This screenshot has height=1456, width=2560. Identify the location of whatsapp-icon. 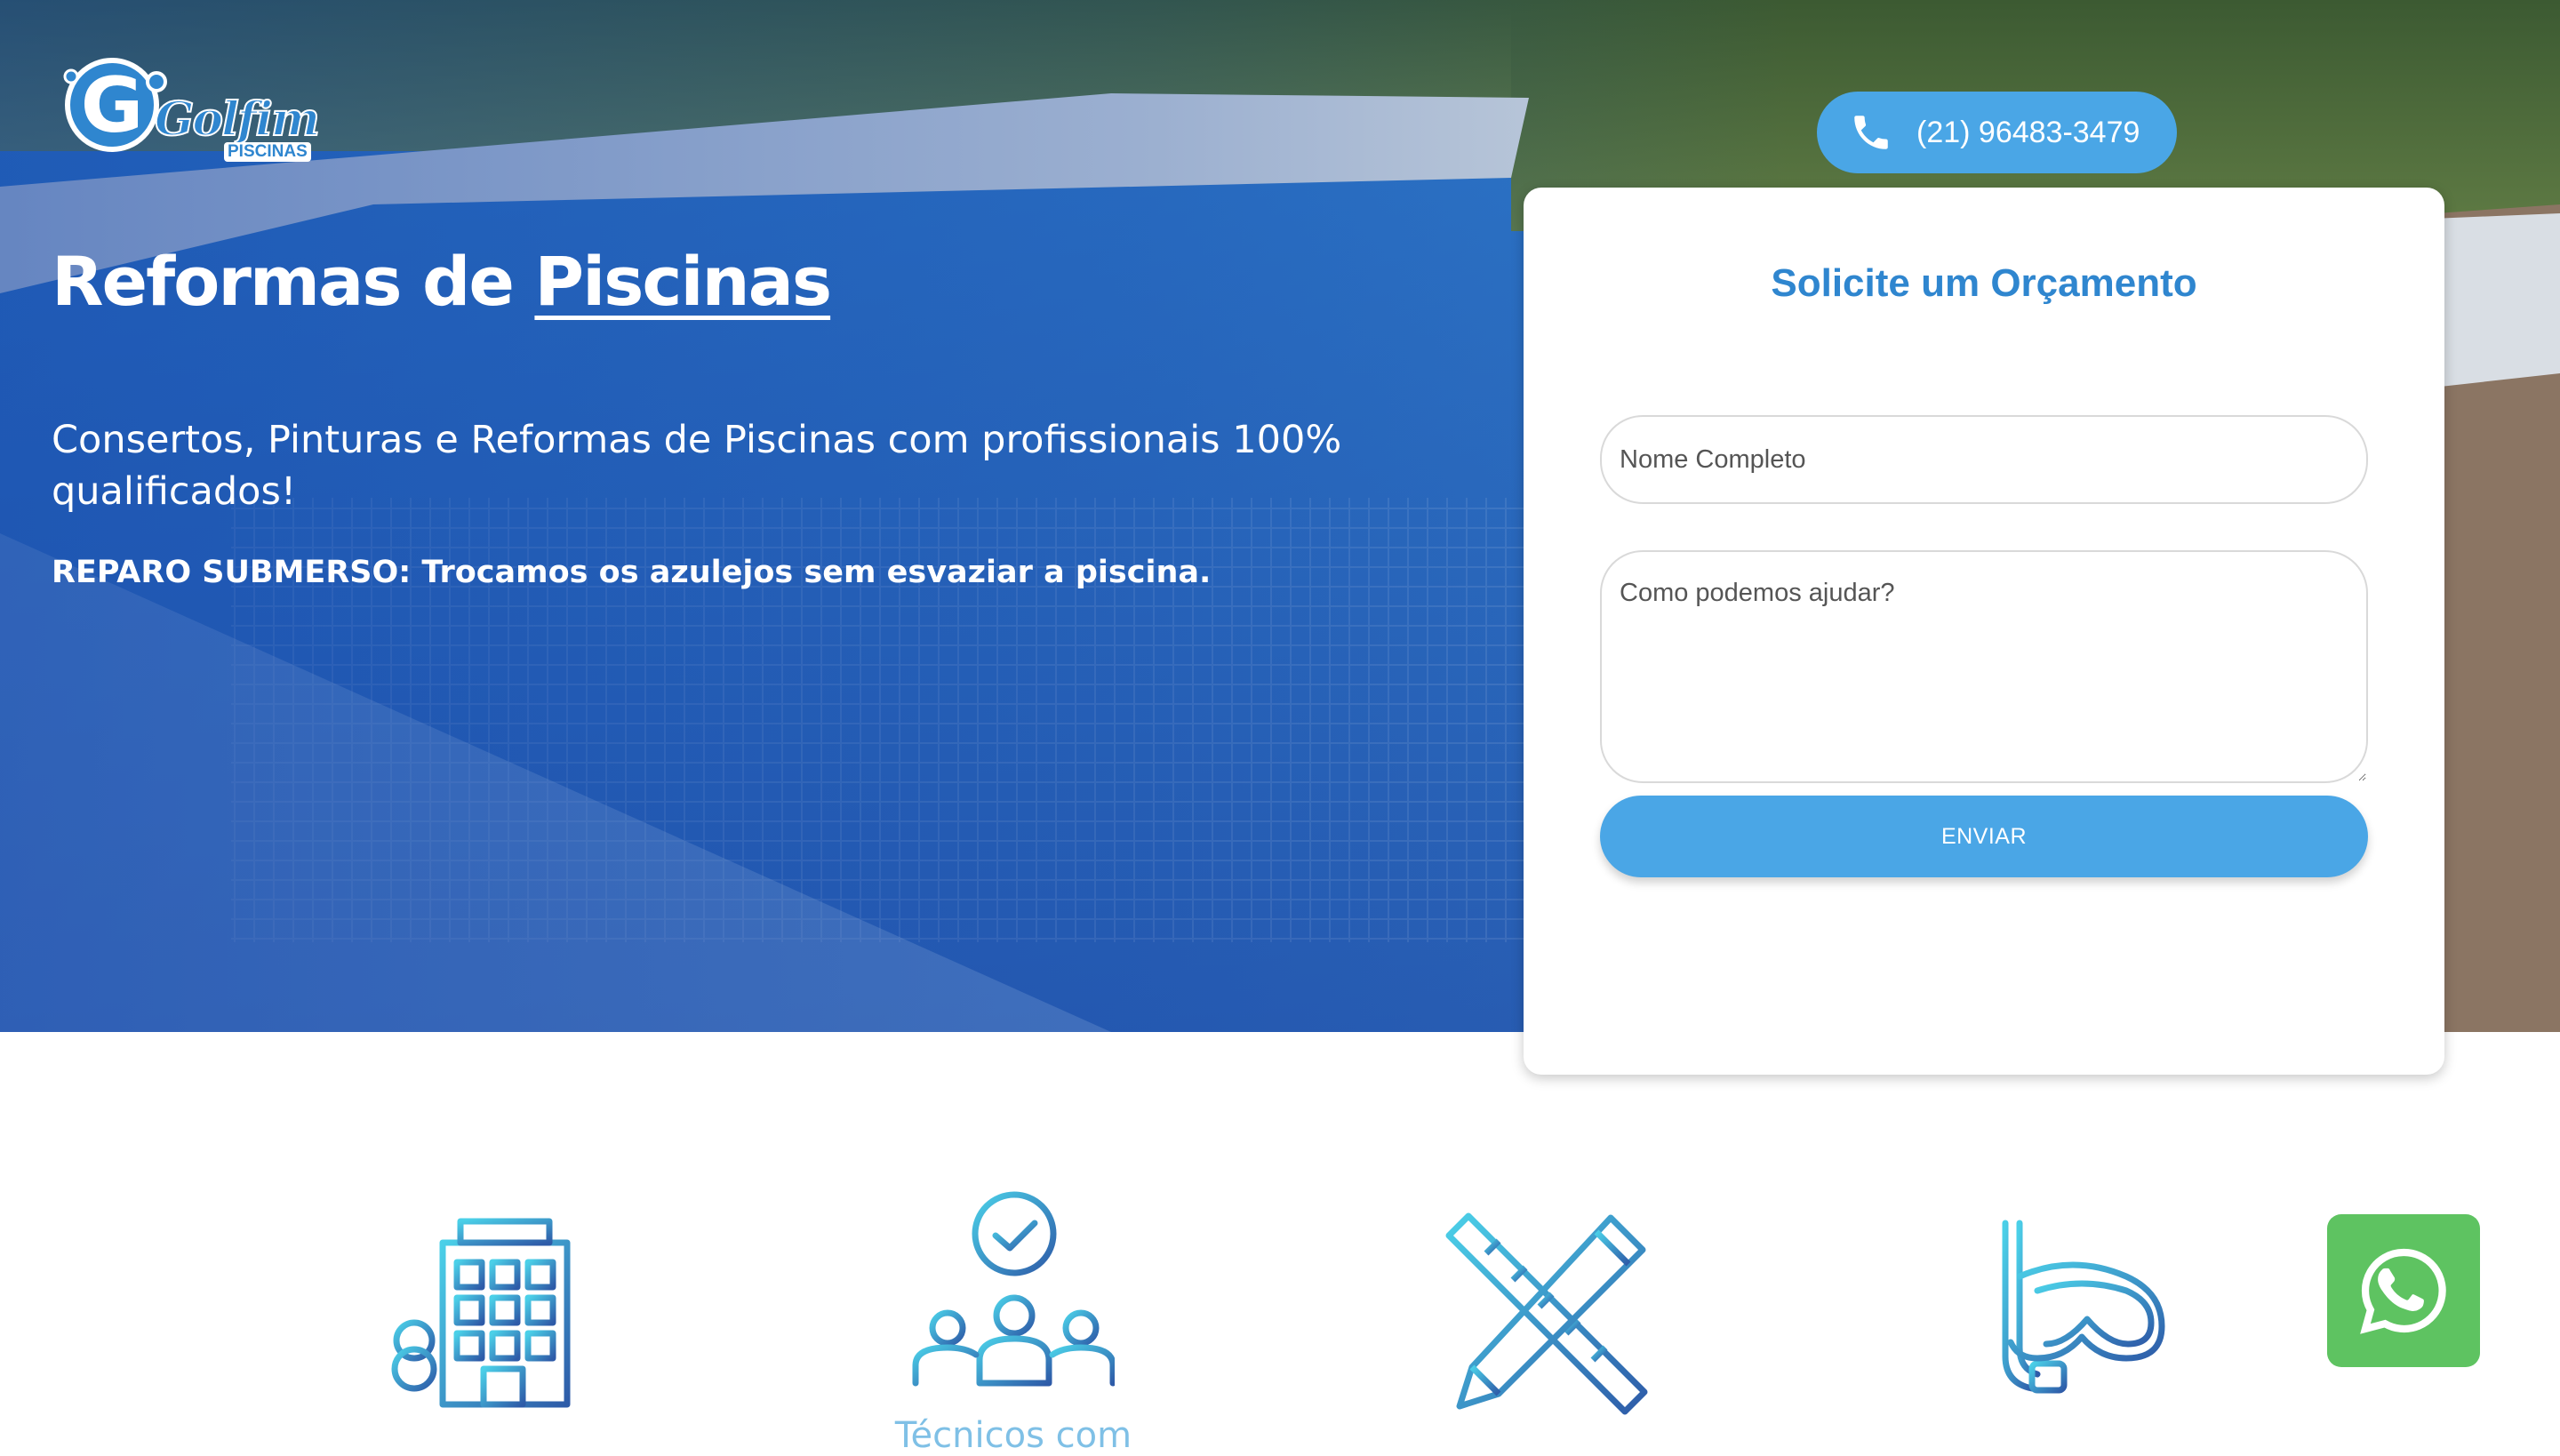
(2403, 1291).